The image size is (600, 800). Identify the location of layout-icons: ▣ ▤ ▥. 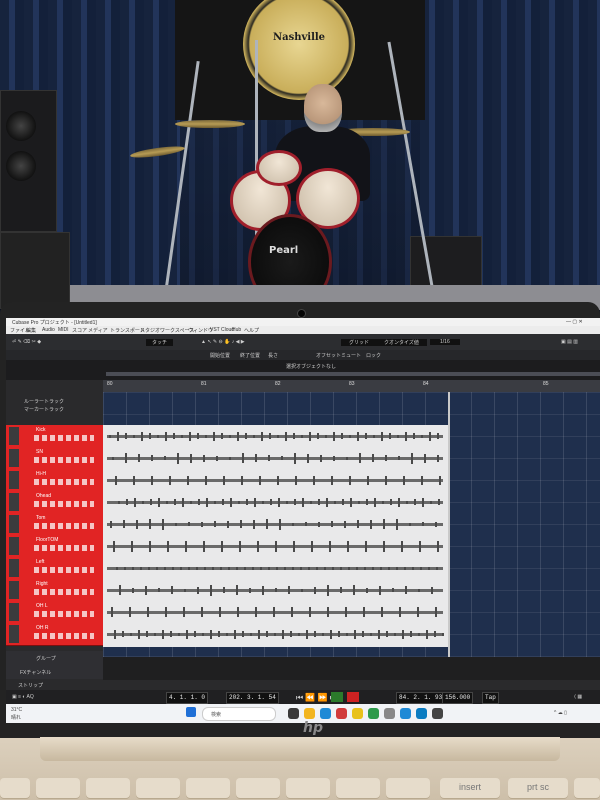
(569, 342).